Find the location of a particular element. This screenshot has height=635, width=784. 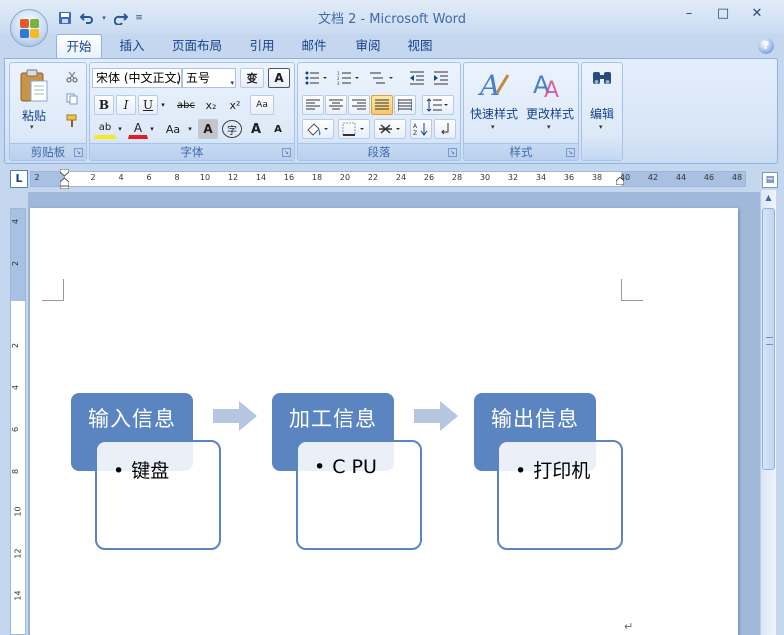

editing-button: 编辑 ▾ is located at coordinates (602, 103).